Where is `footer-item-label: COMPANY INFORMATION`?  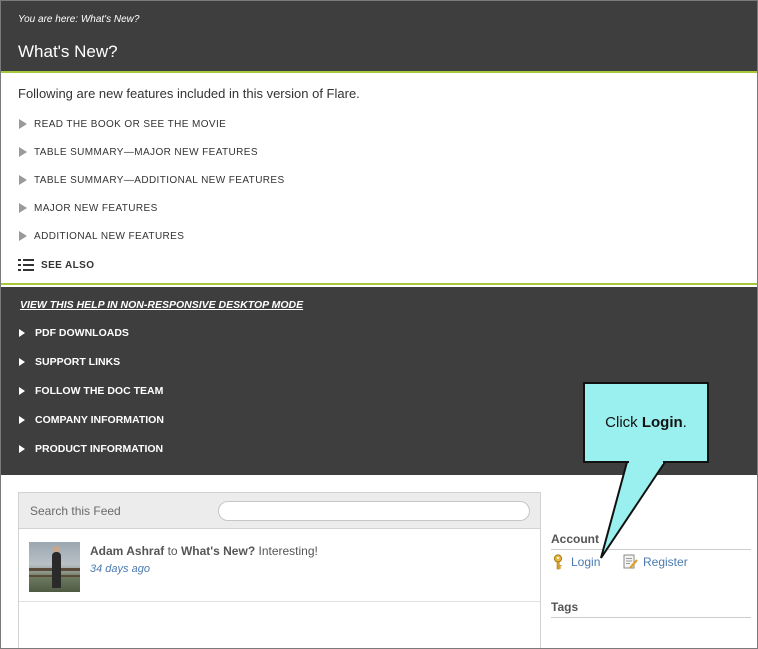 footer-item-label: COMPANY INFORMATION is located at coordinates (99, 420).